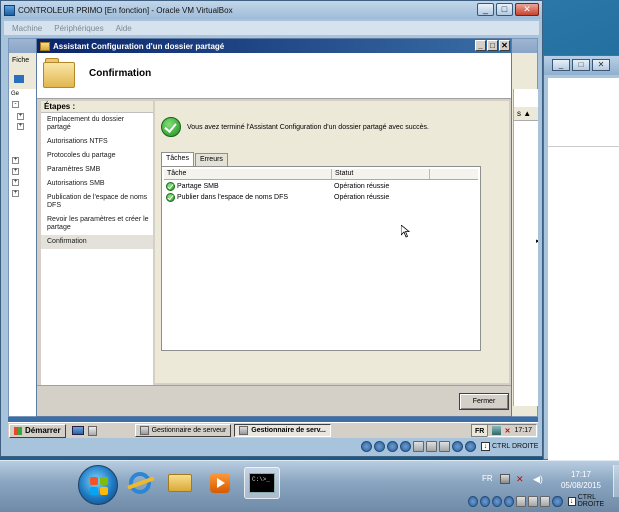 Image resolution: width=619 pixels, height=512 pixels. Describe the element at coordinates (248, 174) in the screenshot. I see `column-header-tache: Tâche` at that location.